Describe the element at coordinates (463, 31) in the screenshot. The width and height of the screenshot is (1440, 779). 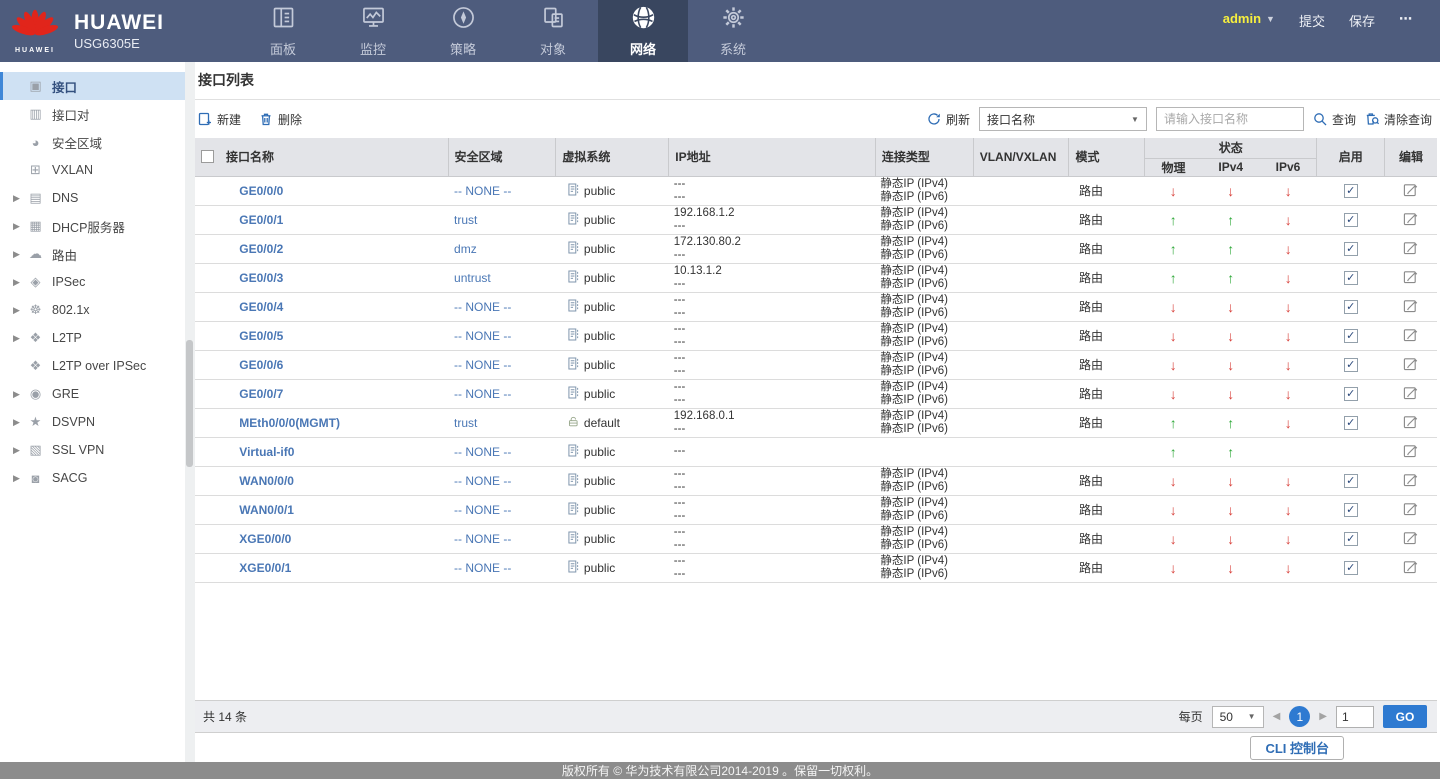
I see `nav-item-policy: 策略` at that location.